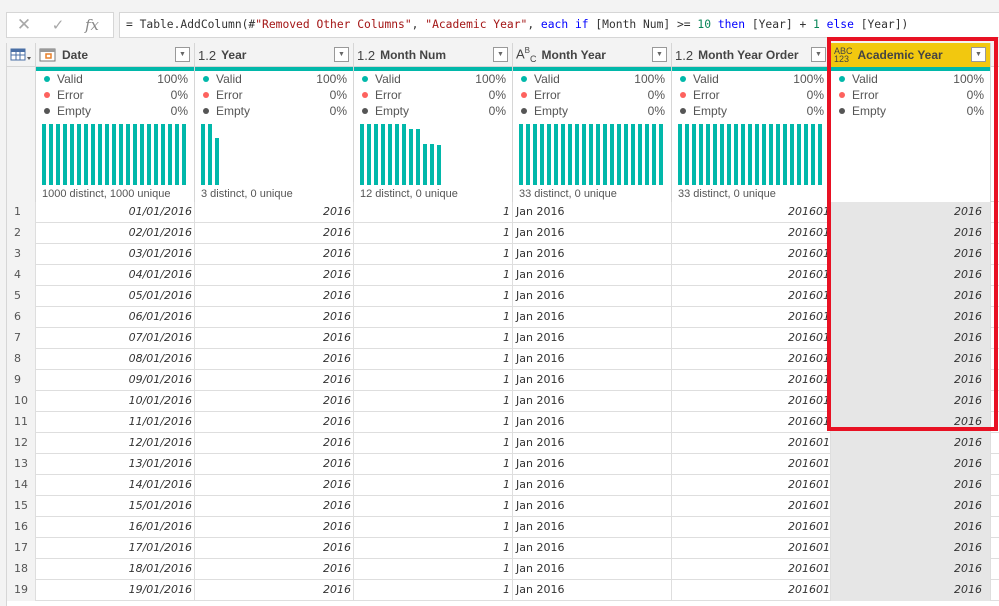 The height and width of the screenshot is (606, 999). I want to click on cell-date: 10/01/2016, so click(115, 401).